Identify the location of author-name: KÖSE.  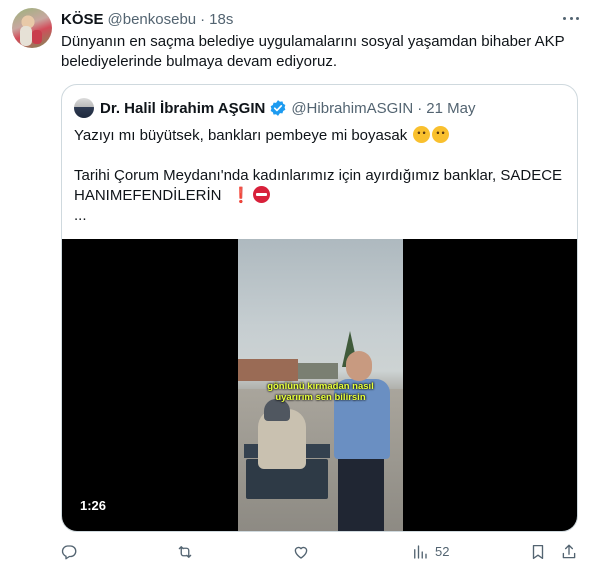
(82, 19).